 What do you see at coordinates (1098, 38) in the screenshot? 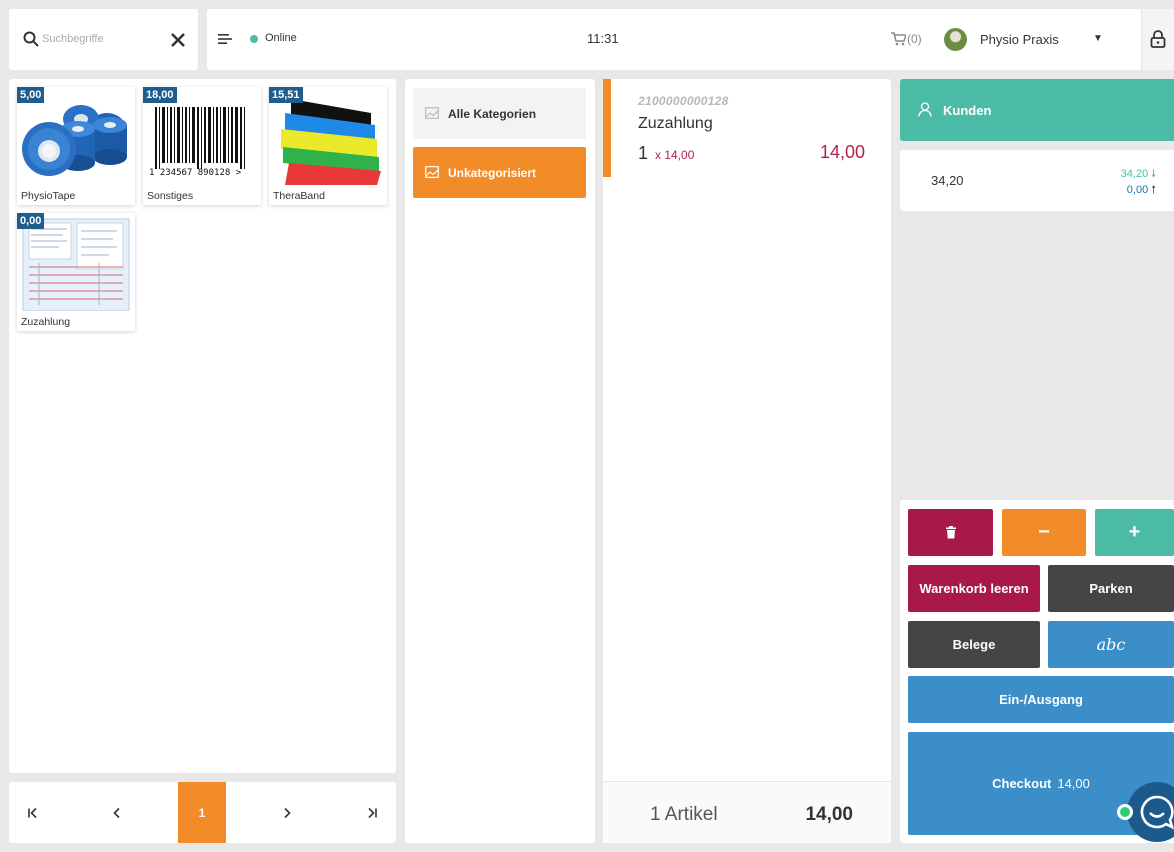
I see `chevron-down-icon: ▼` at bounding box center [1098, 38].